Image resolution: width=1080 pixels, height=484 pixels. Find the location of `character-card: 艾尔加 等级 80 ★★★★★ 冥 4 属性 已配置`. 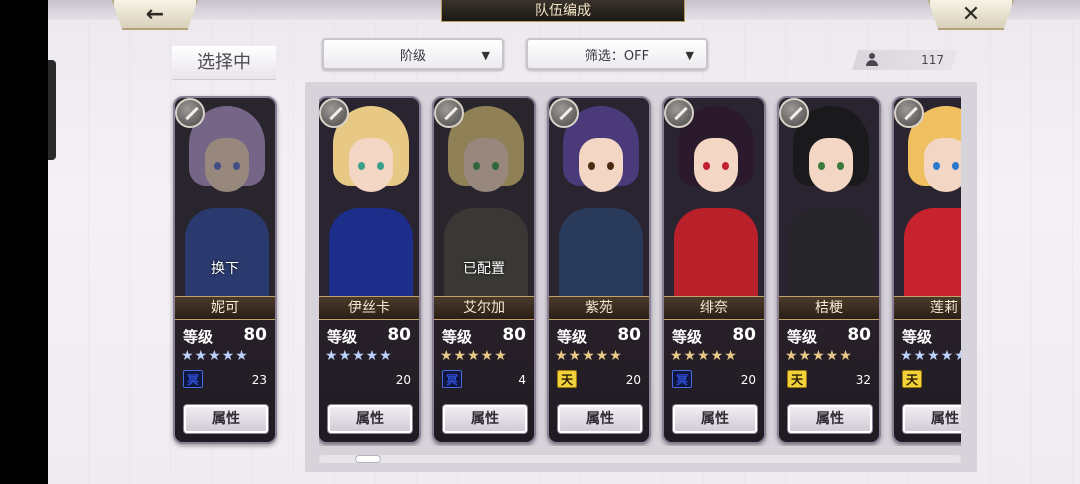

character-card: 艾尔加 等级 80 ★★★★★ 冥 4 属性 已配置 is located at coordinates (484, 270).